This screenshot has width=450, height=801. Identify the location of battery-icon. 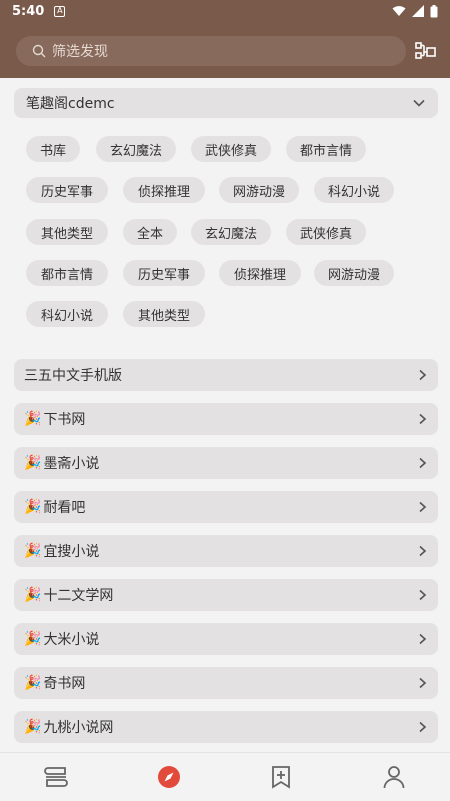
(434, 11).